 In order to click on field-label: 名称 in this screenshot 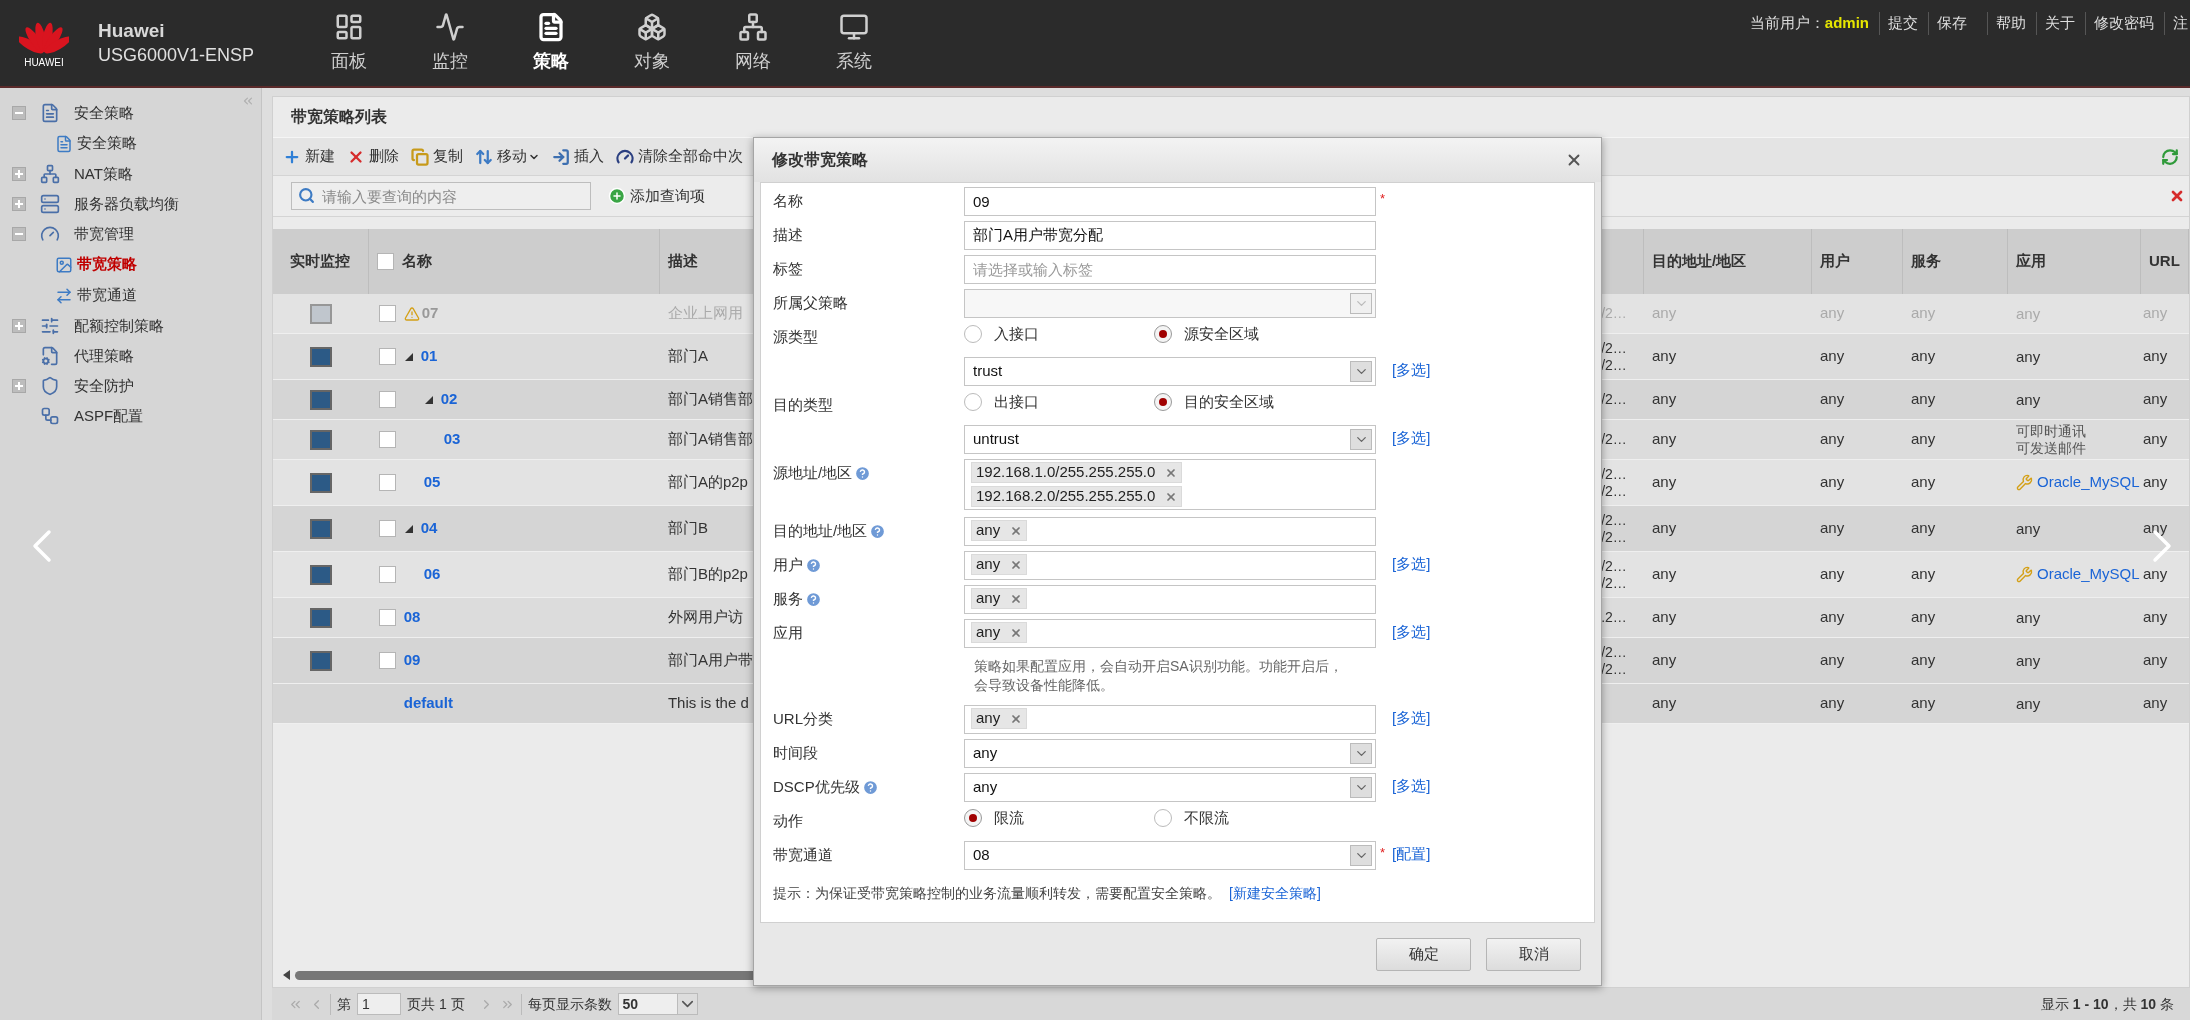, I will do `click(788, 201)`.